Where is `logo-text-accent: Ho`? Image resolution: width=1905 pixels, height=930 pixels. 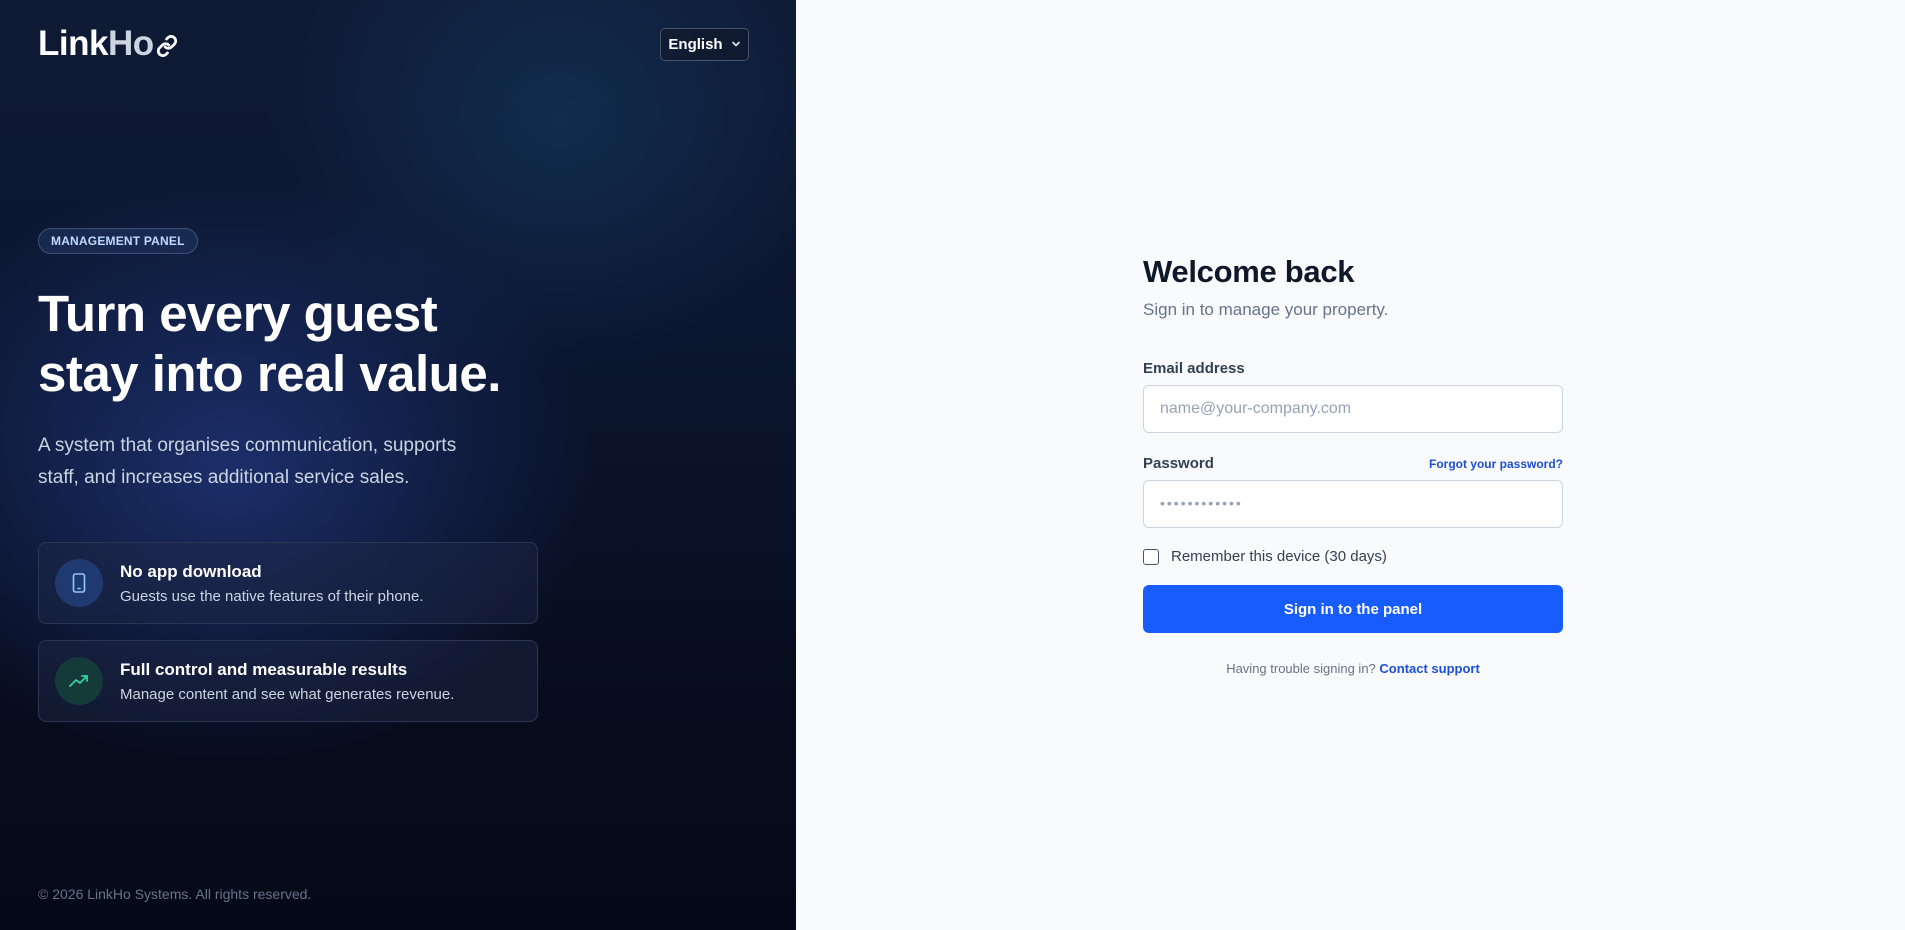
logo-text-accent: Ho is located at coordinates (130, 43).